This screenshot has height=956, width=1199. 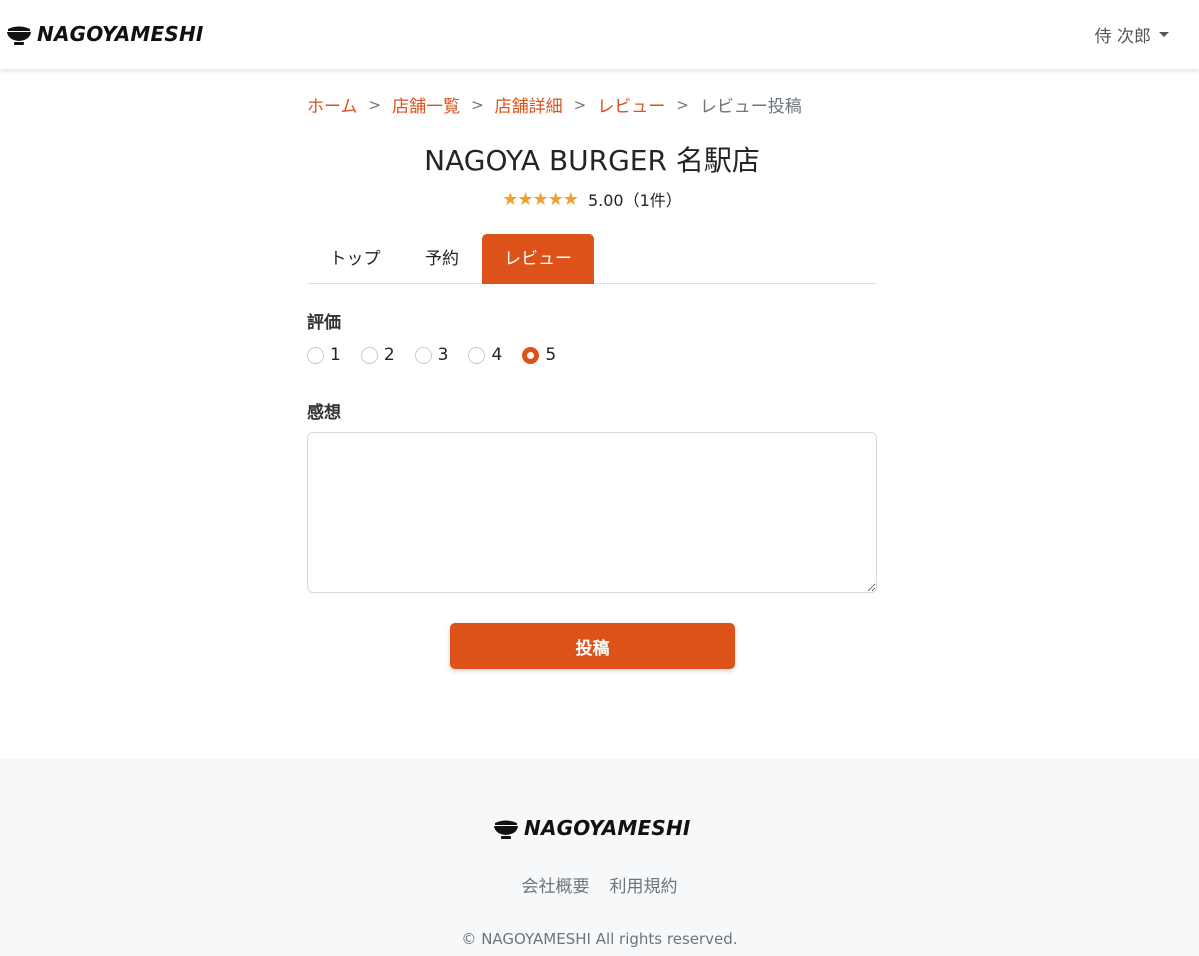 I want to click on radio-label: 4, so click(x=497, y=355).